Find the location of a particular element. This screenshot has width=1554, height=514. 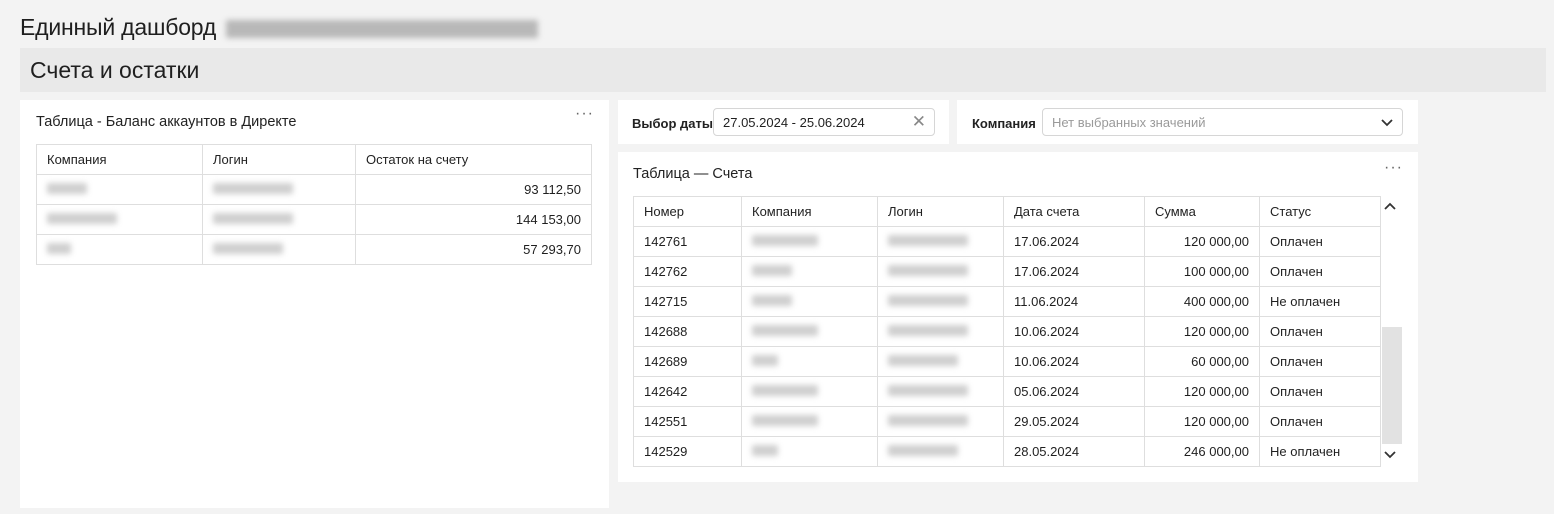

table-row: 142689 10.06.2024 60 000,00 Оплачен is located at coordinates (1007, 361).